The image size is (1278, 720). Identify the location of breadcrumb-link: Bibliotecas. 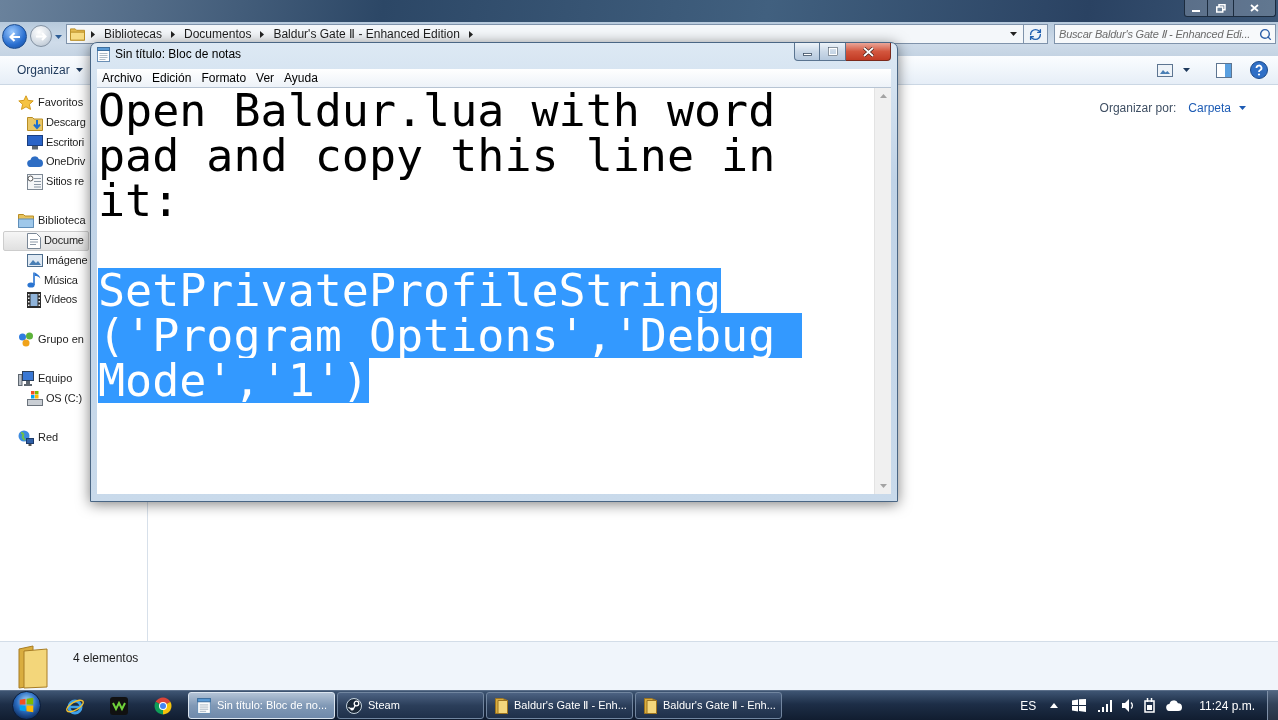
(133, 34).